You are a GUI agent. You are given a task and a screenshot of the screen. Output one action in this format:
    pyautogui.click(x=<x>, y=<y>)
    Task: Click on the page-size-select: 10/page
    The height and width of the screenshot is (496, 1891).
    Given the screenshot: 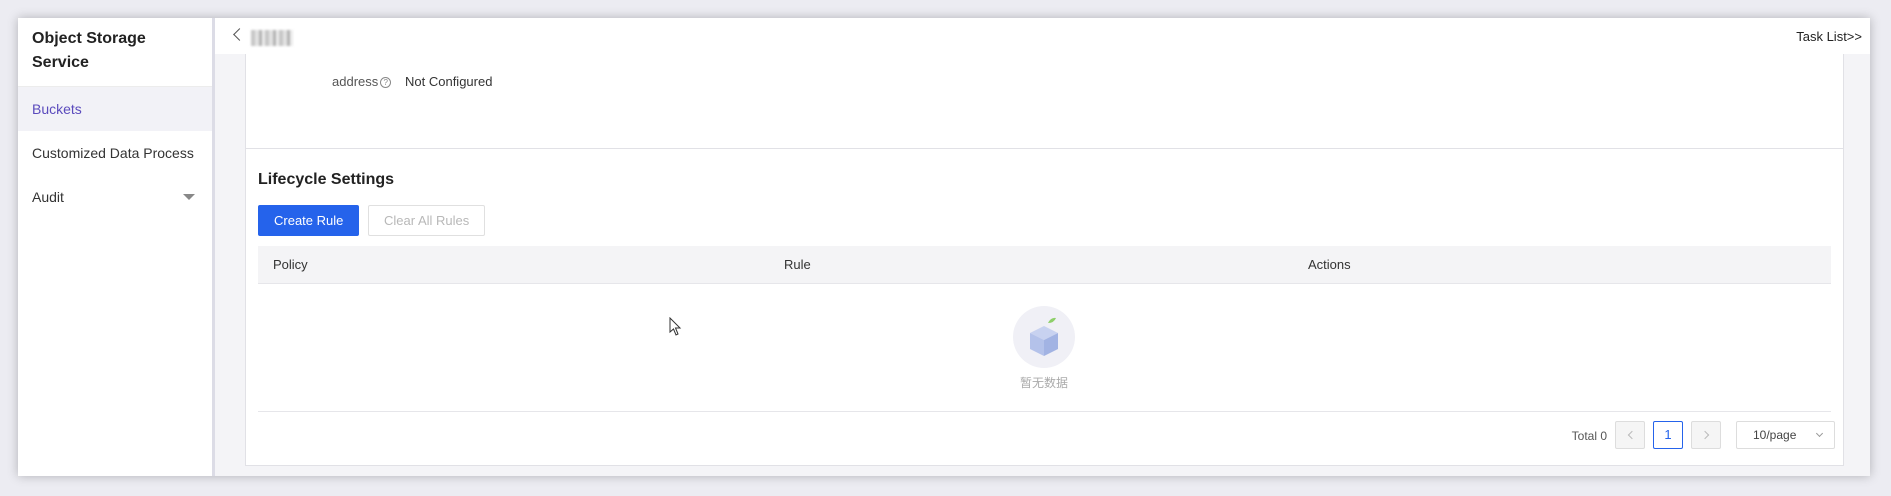 What is the action you would take?
    pyautogui.click(x=1785, y=435)
    